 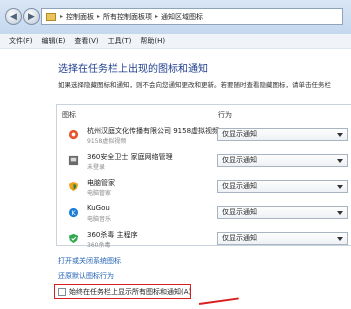 I want to click on item-subtitle: 360杀毒, so click(x=99, y=245).